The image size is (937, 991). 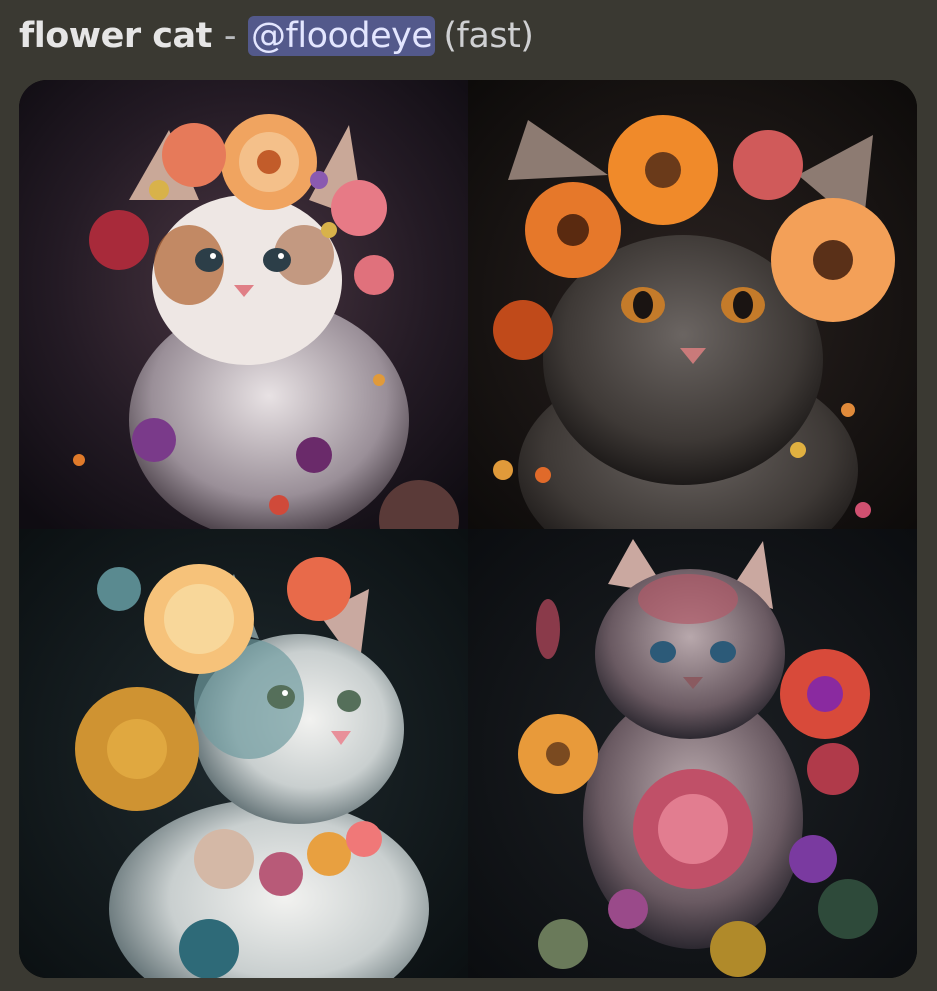 What do you see at coordinates (488, 36) in the screenshot?
I see `mode-label: (fast)` at bounding box center [488, 36].